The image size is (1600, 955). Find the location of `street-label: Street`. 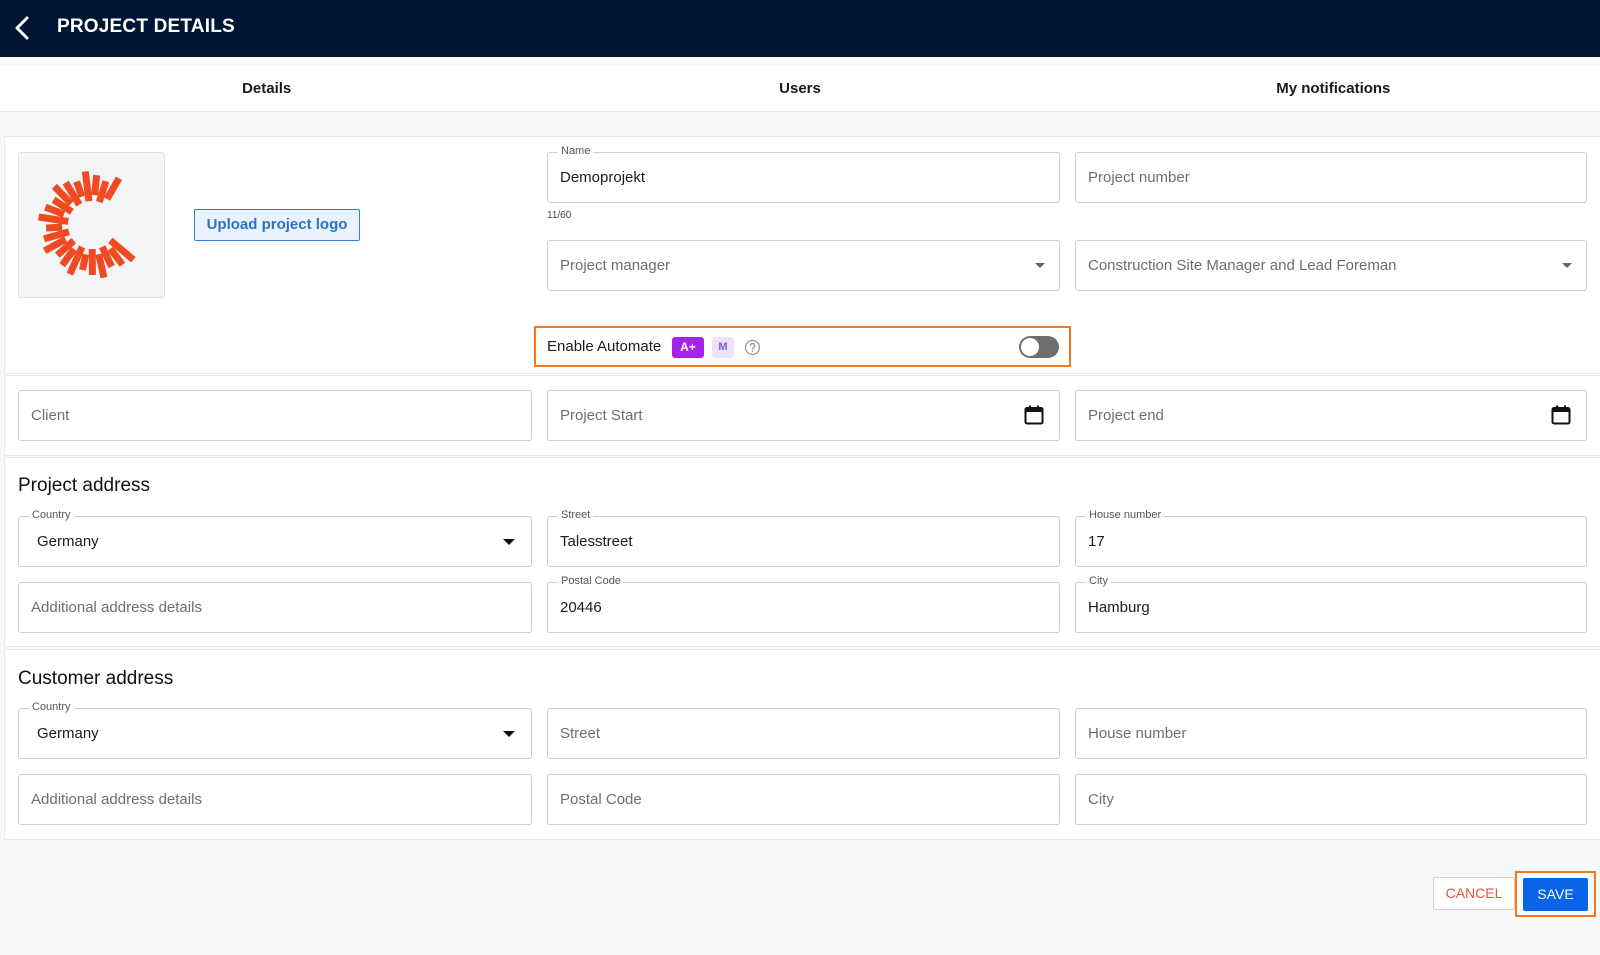

street-label: Street is located at coordinates (576, 515).